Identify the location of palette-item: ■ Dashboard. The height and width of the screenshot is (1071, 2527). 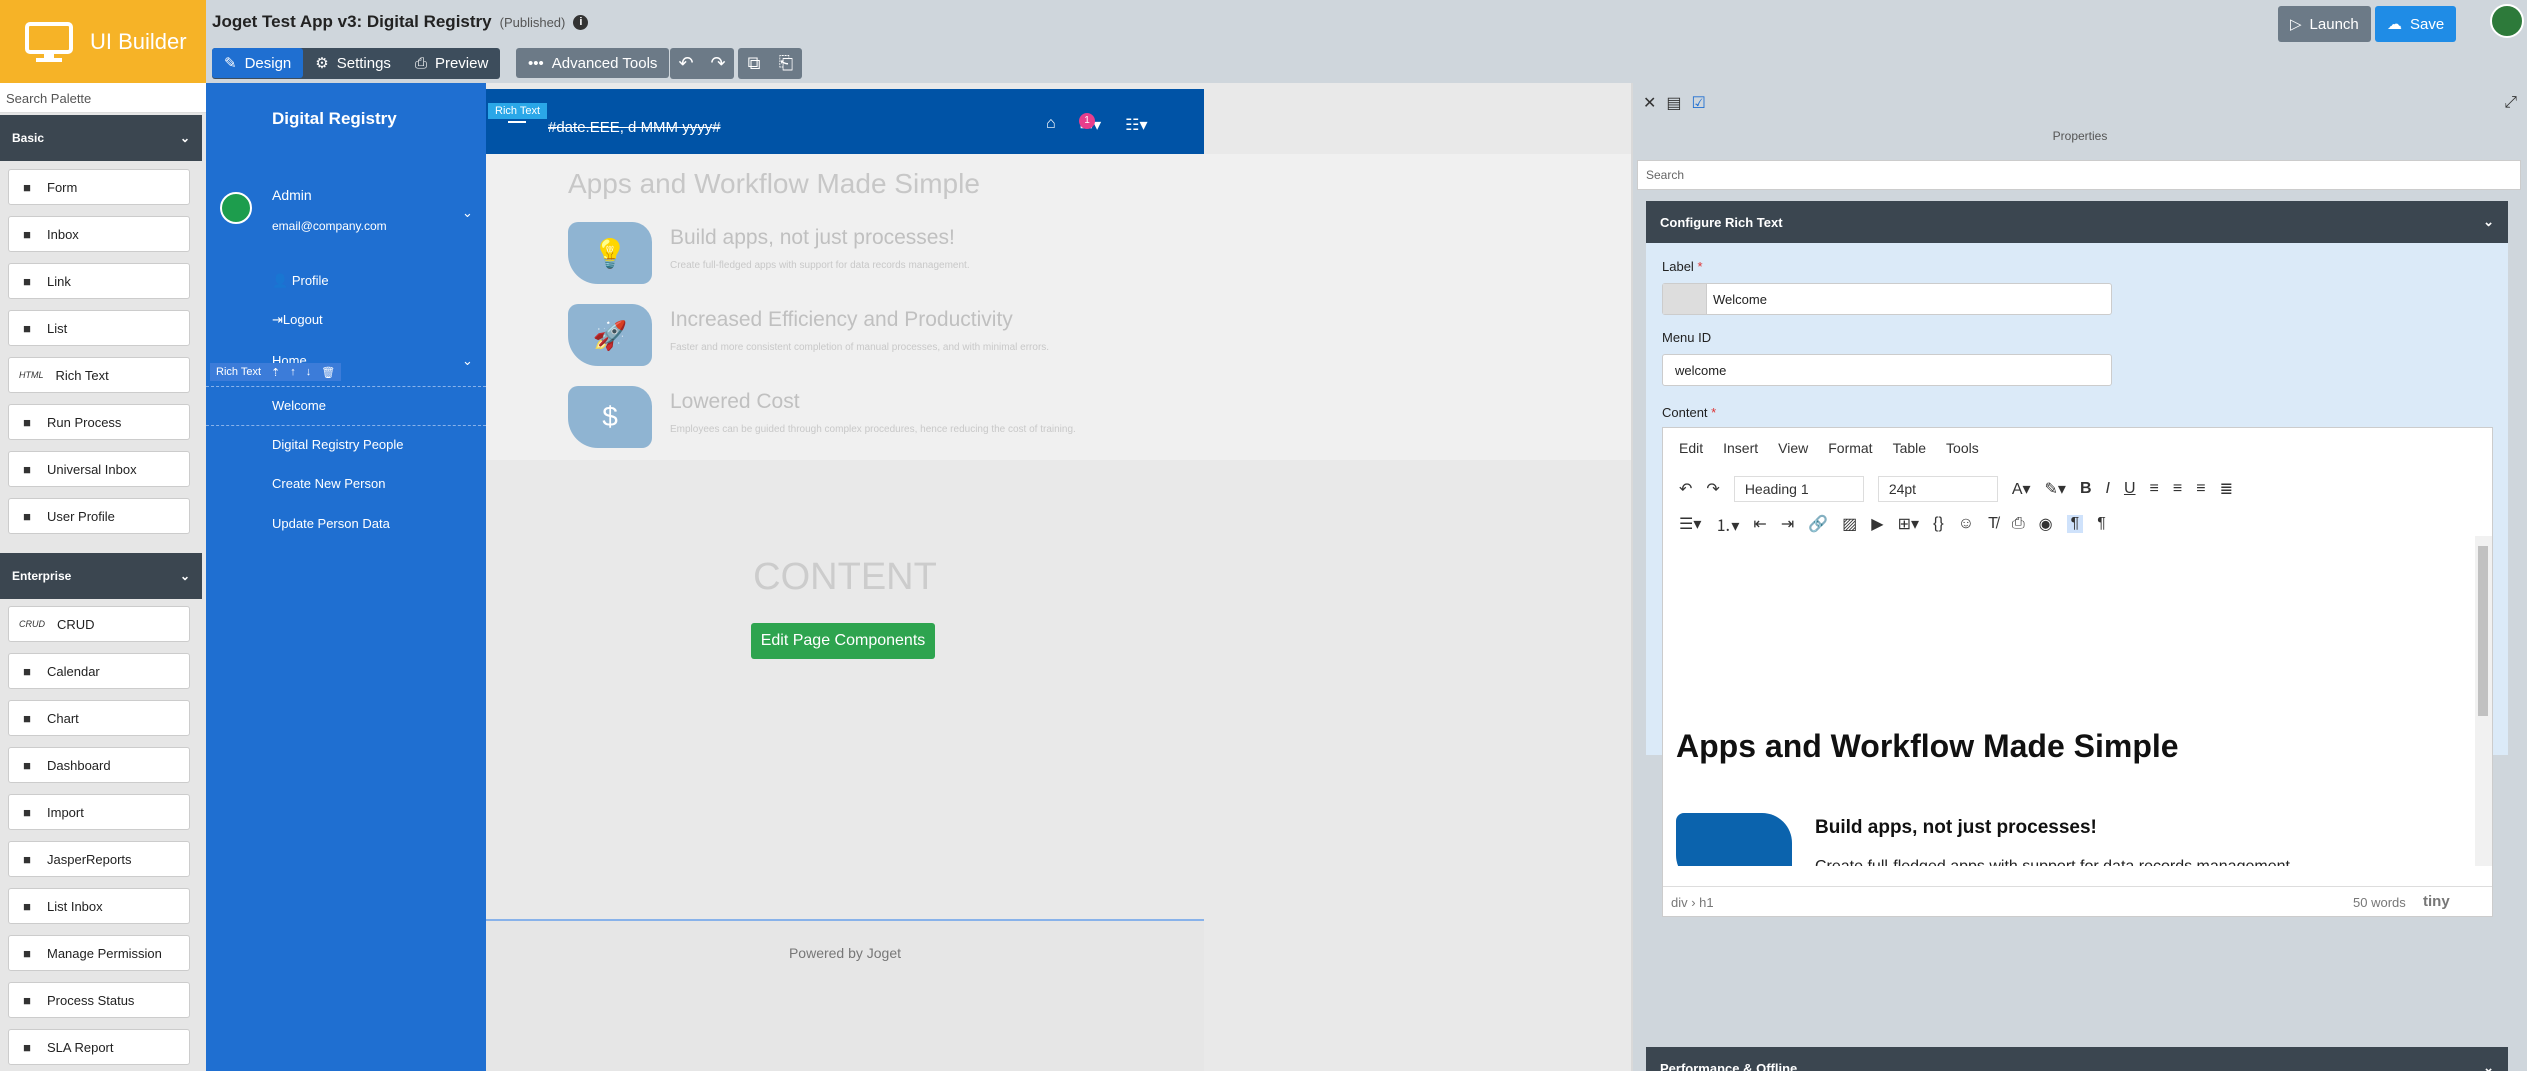
(99, 765).